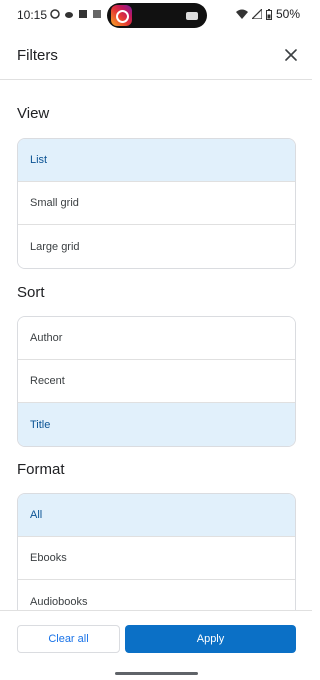 This screenshot has height=680, width=320. What do you see at coordinates (192, 16) in the screenshot?
I see `pill-badge-icon` at bounding box center [192, 16].